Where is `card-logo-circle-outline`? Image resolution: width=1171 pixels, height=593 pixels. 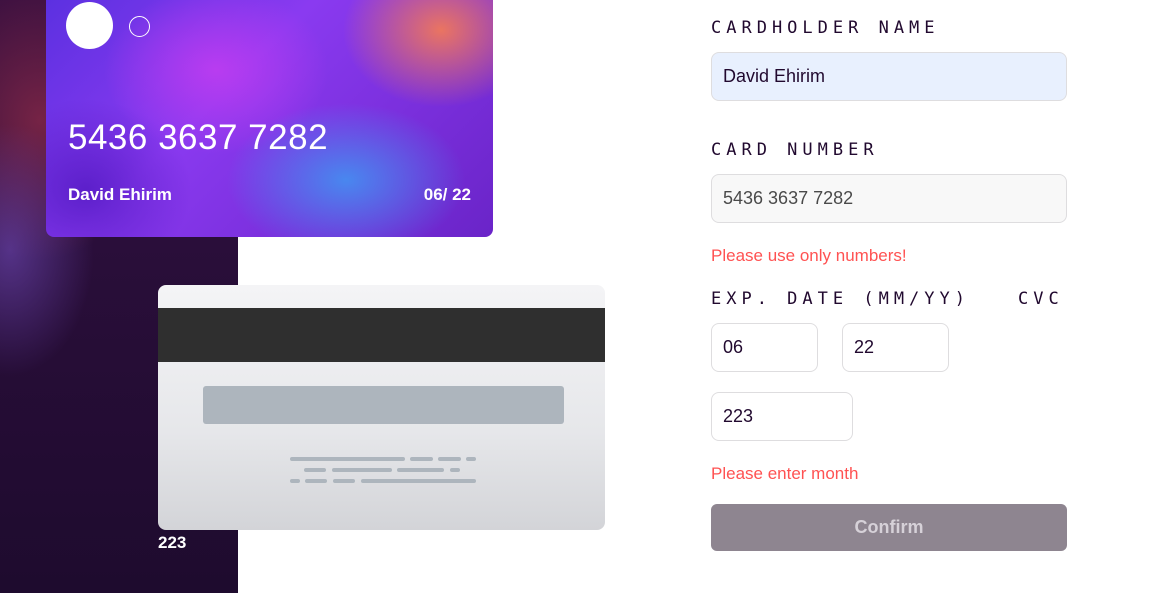
card-logo-circle-outline is located at coordinates (139, 26).